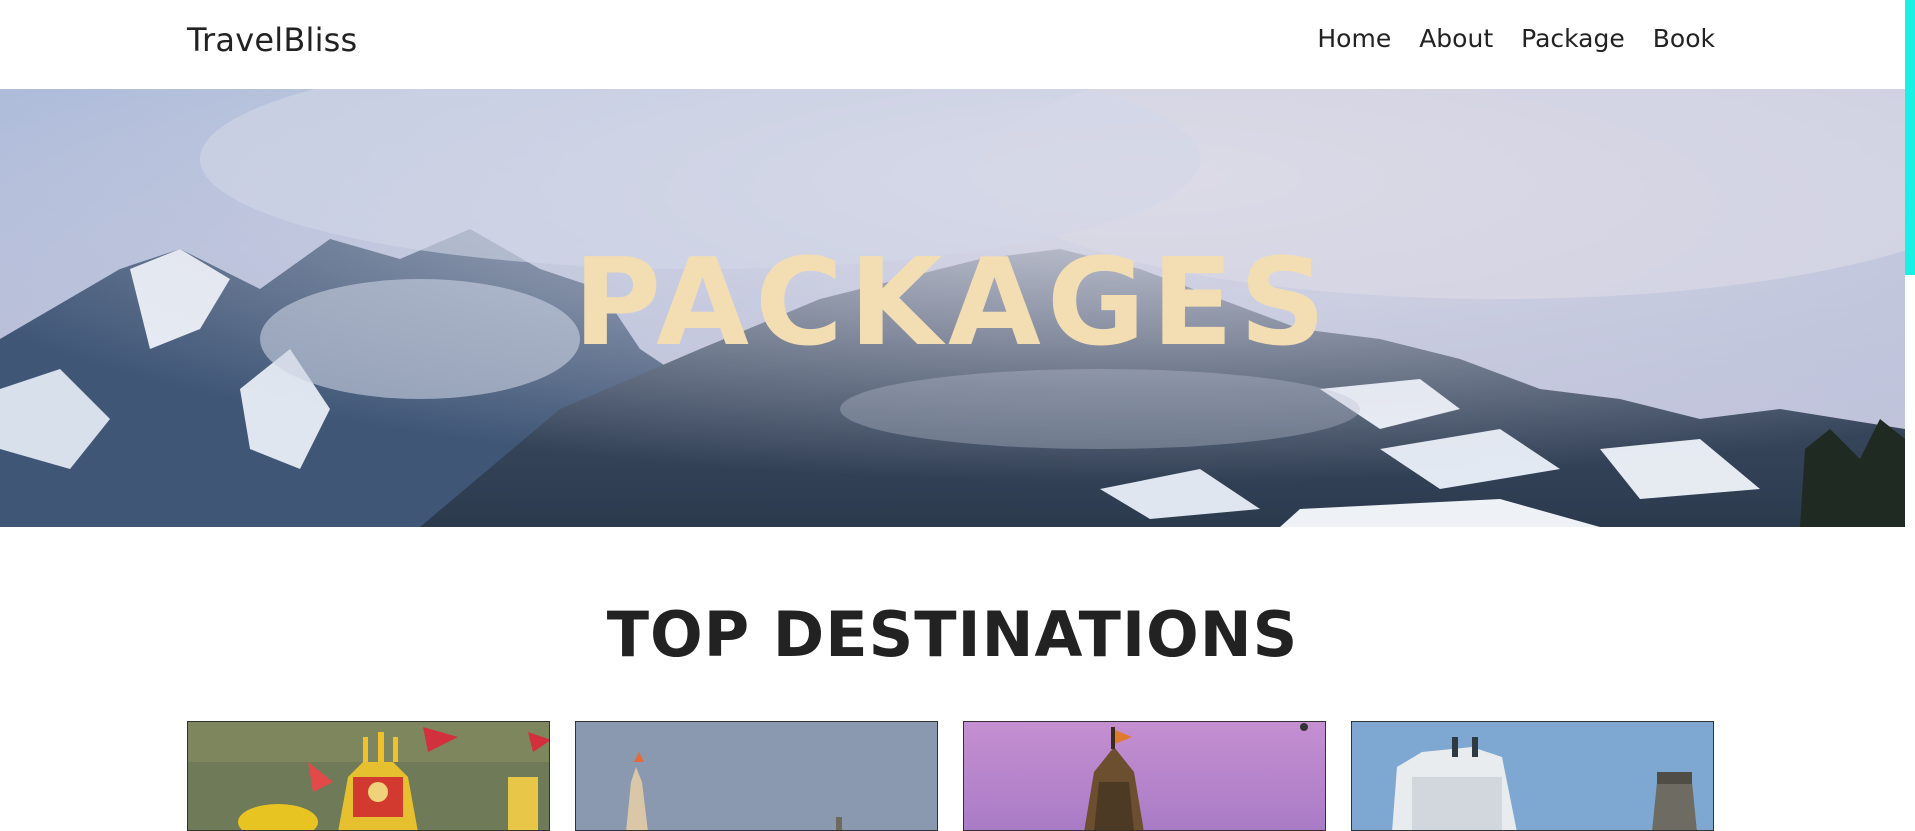 Image resolution: width=1915 pixels, height=831 pixels. Describe the element at coordinates (1456, 39) in the screenshot. I see `nav-about: About` at that location.